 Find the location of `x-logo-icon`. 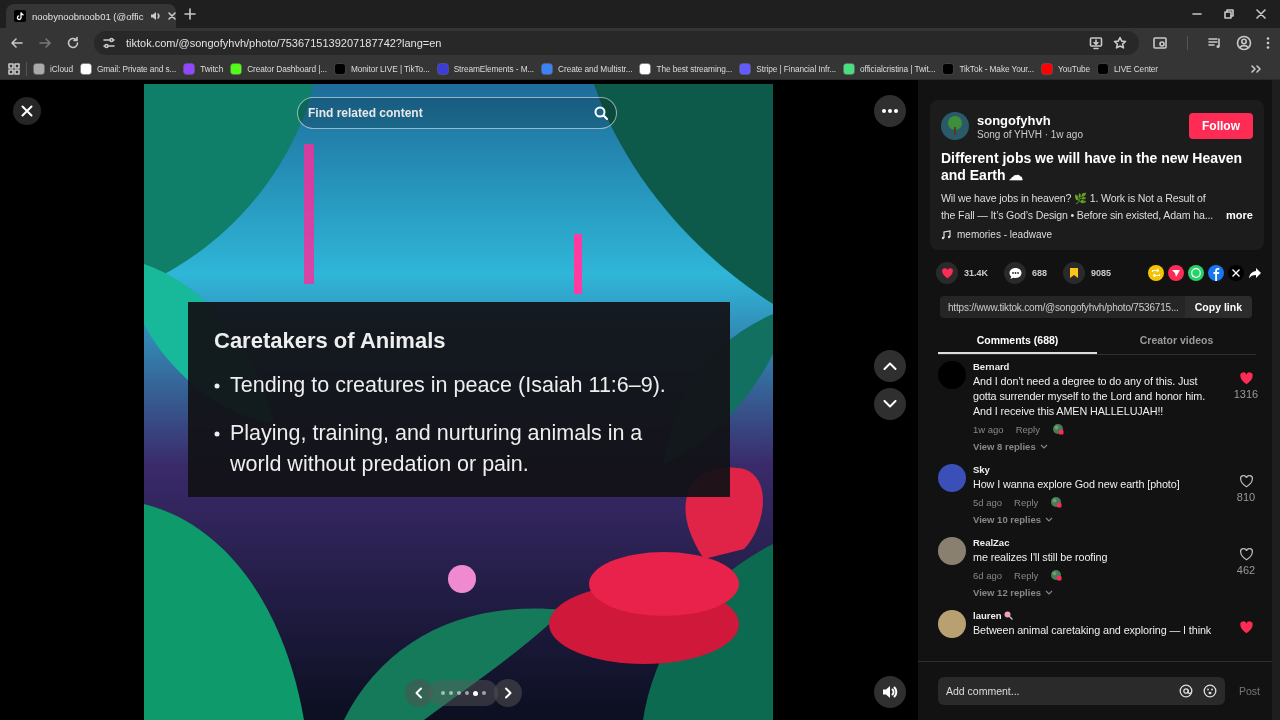

x-logo-icon is located at coordinates (1236, 273).